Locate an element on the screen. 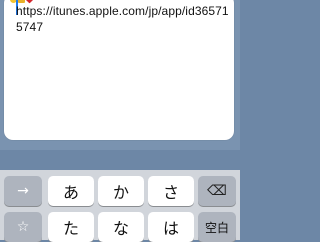 The height and width of the screenshot is (242, 320). arrow-right-icon: → is located at coordinates (23, 191).